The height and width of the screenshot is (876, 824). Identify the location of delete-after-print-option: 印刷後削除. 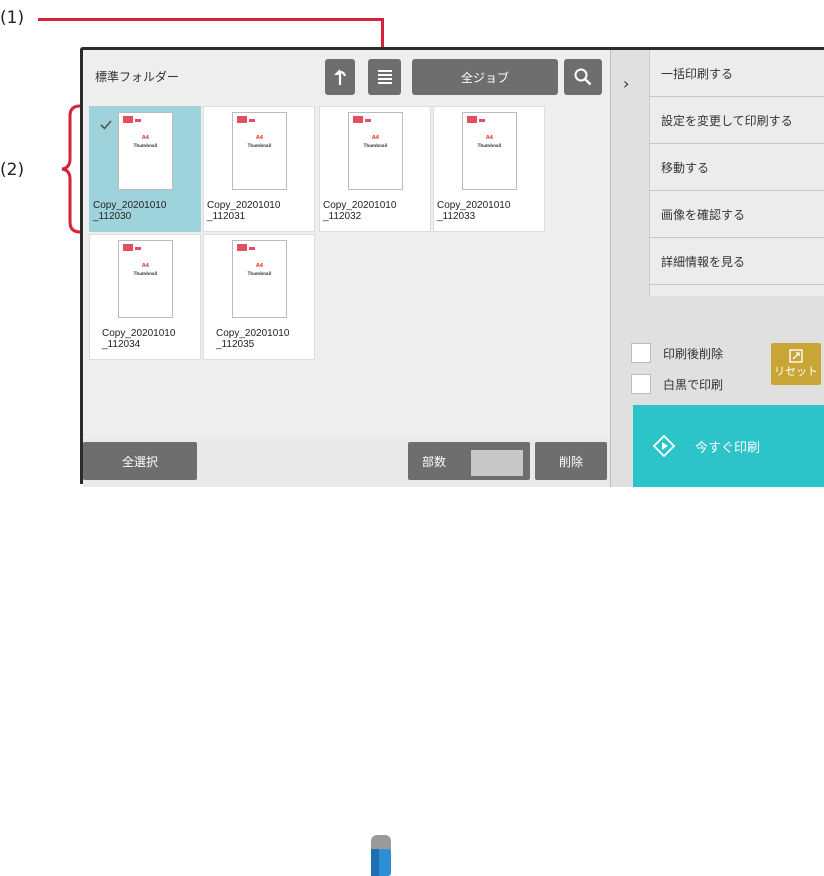
(677, 353).